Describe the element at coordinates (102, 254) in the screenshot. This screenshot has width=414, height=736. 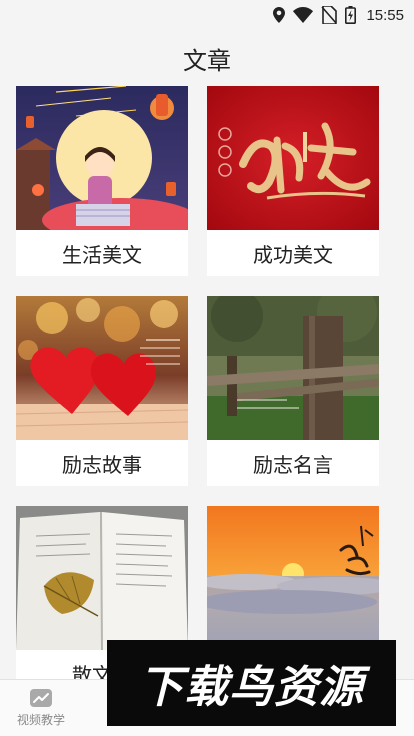
I see `category-label: 生活美文` at that location.